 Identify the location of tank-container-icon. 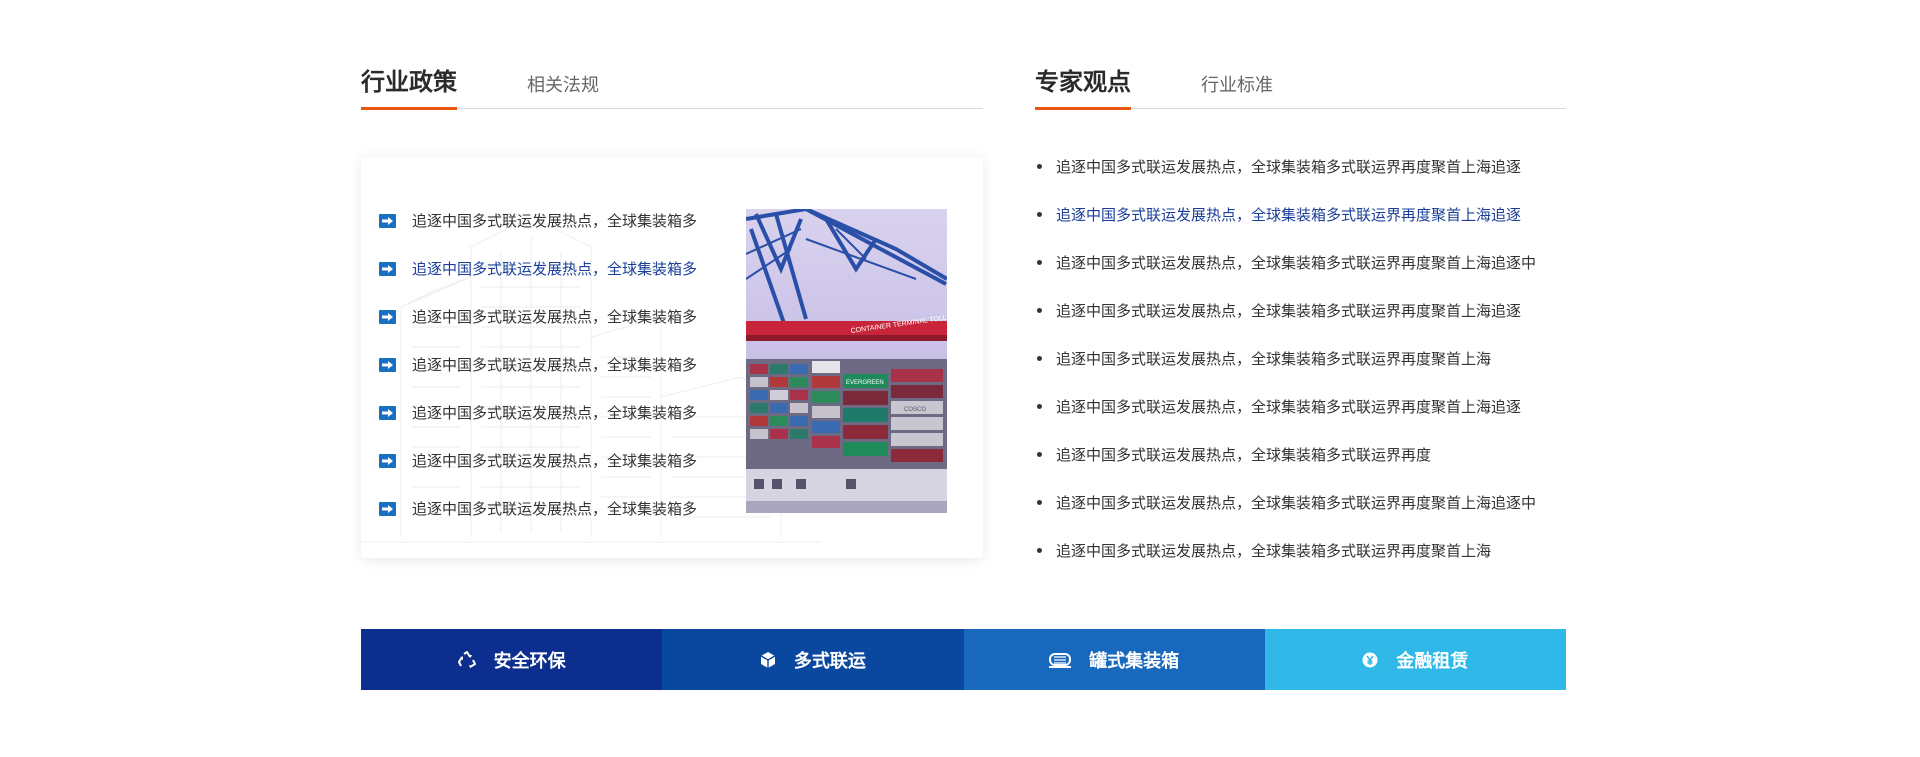
(1065, 660).